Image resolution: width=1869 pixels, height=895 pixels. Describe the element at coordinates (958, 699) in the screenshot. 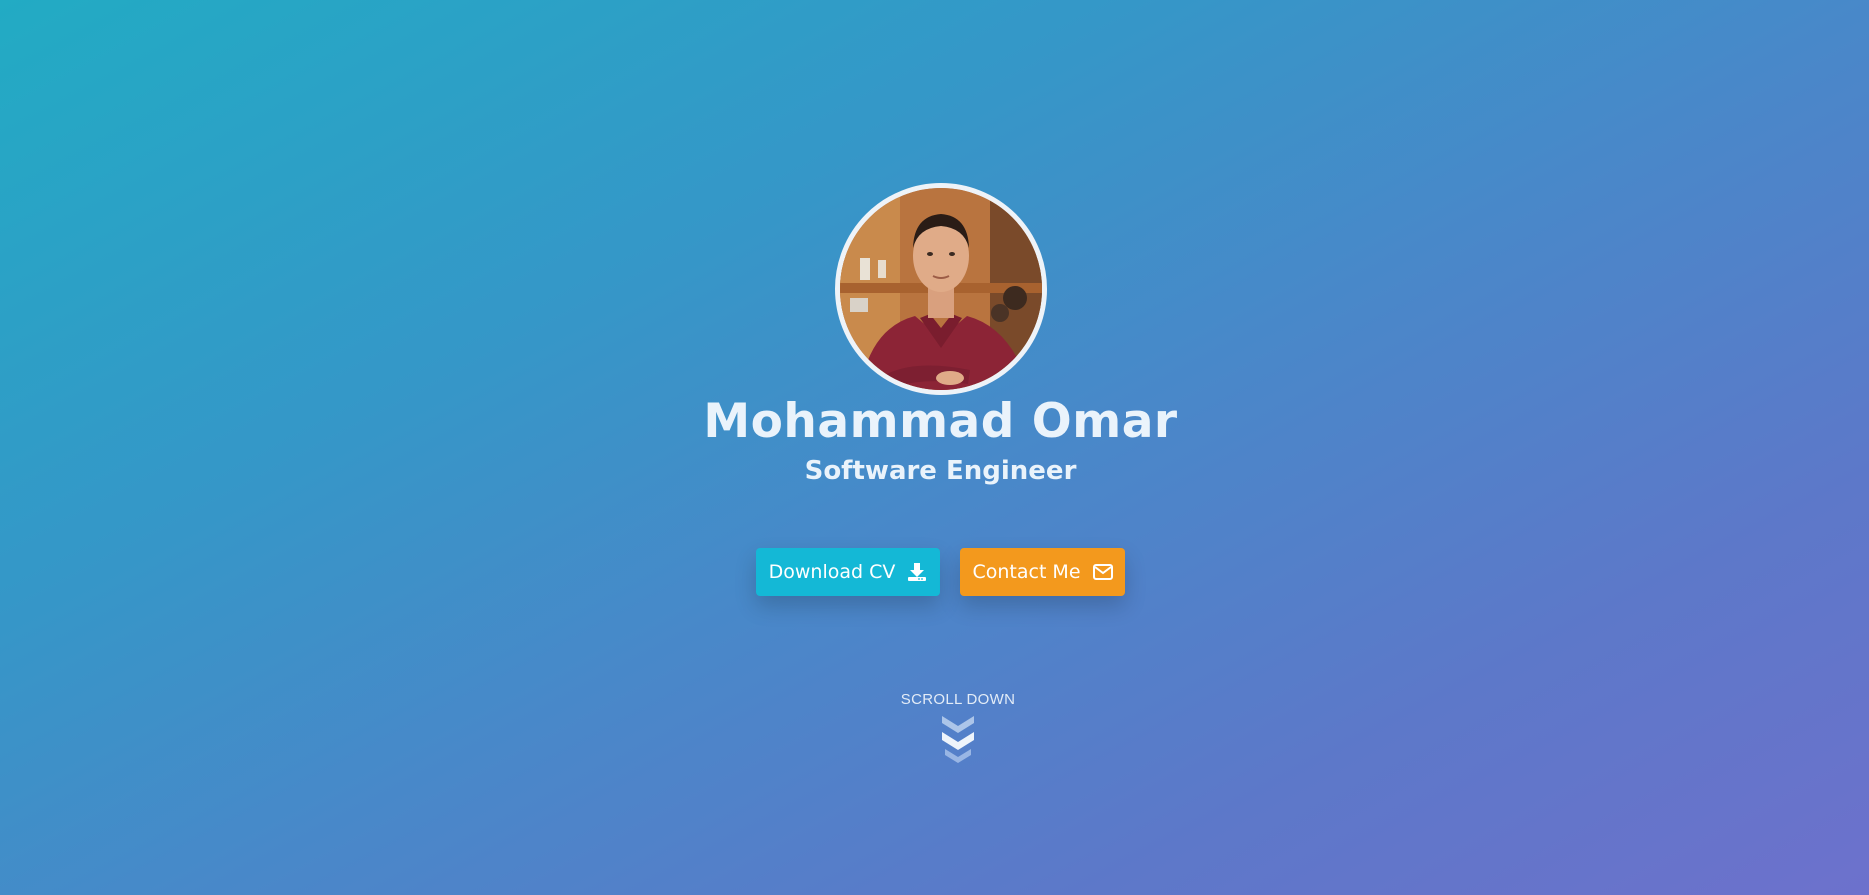

I see `scroll-down-label: SCROLL DOWN` at that location.